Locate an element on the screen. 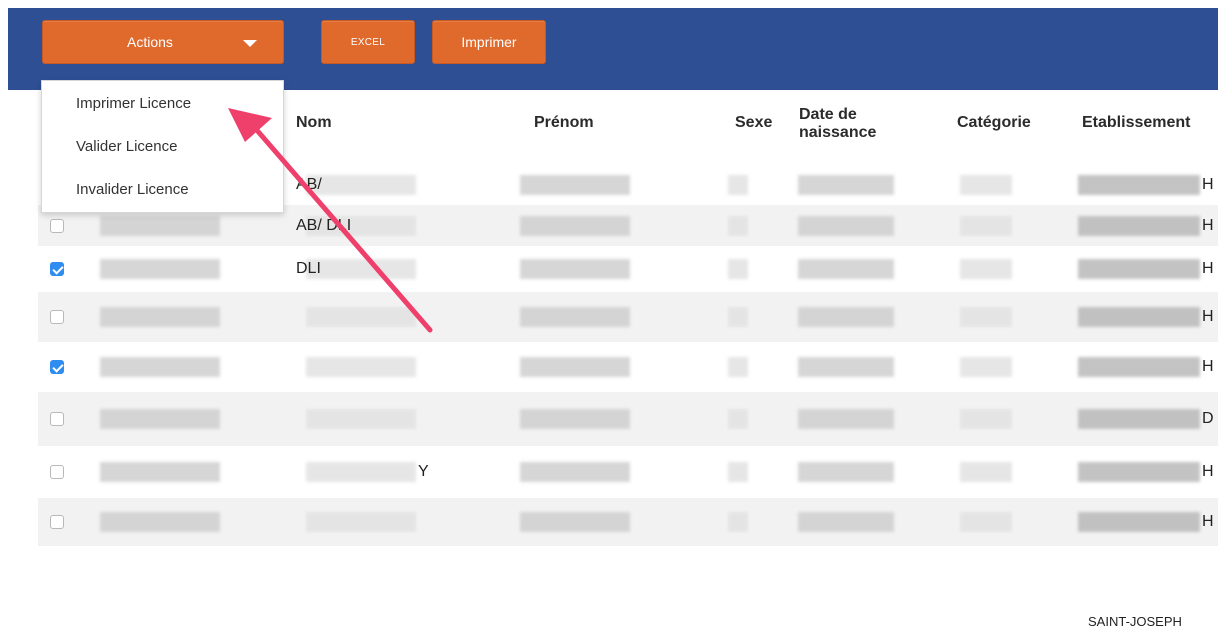 This screenshot has height=628, width=1218. arrow-icon is located at coordinates (330, 220).